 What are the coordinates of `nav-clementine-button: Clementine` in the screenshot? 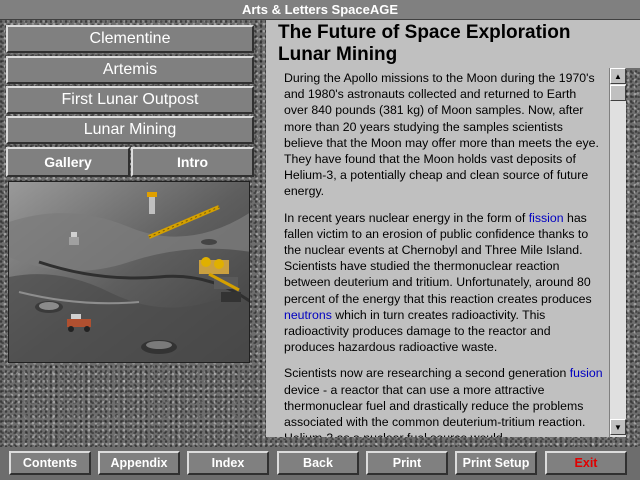 It's located at (130, 39).